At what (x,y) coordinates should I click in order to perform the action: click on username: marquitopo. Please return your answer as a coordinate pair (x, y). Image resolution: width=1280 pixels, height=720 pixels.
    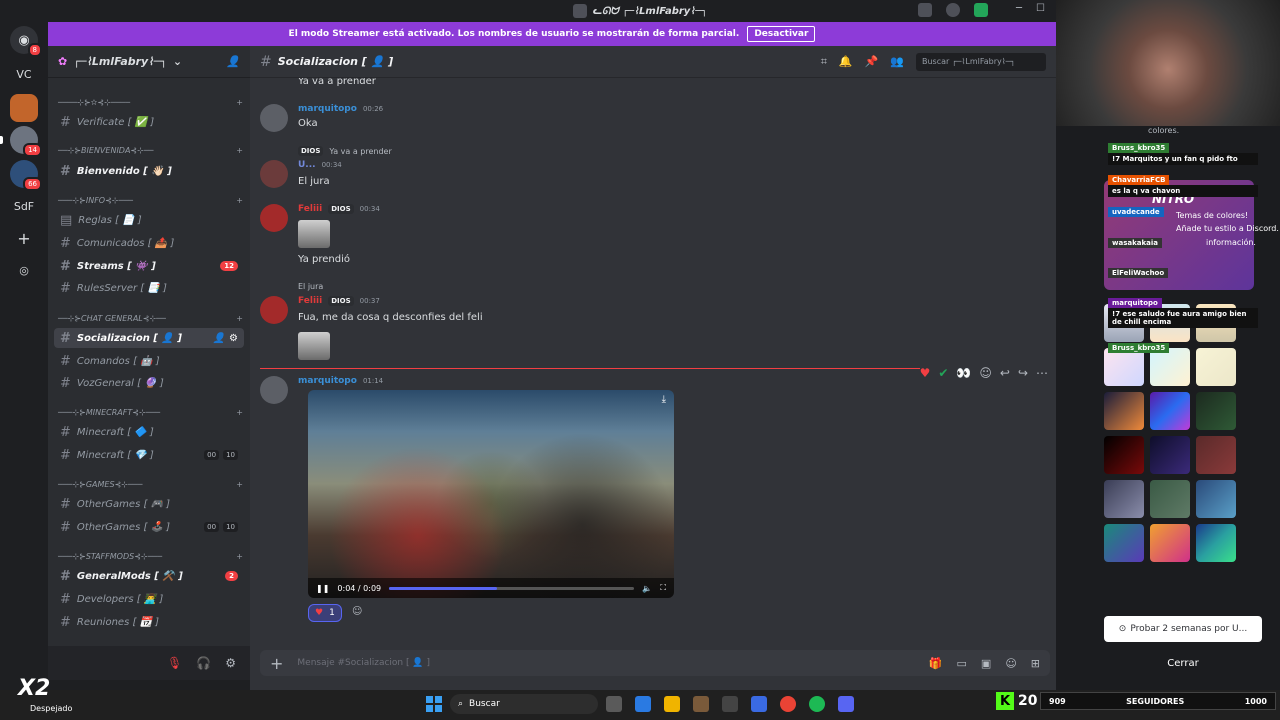
    Looking at the image, I should click on (327, 109).